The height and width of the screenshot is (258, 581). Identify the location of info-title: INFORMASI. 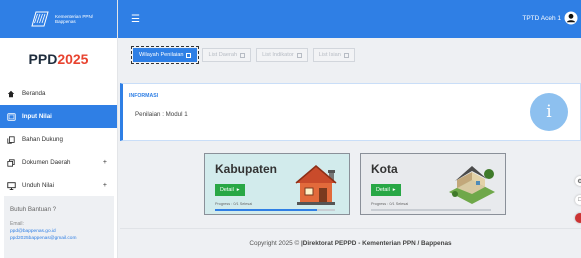
(144, 96).